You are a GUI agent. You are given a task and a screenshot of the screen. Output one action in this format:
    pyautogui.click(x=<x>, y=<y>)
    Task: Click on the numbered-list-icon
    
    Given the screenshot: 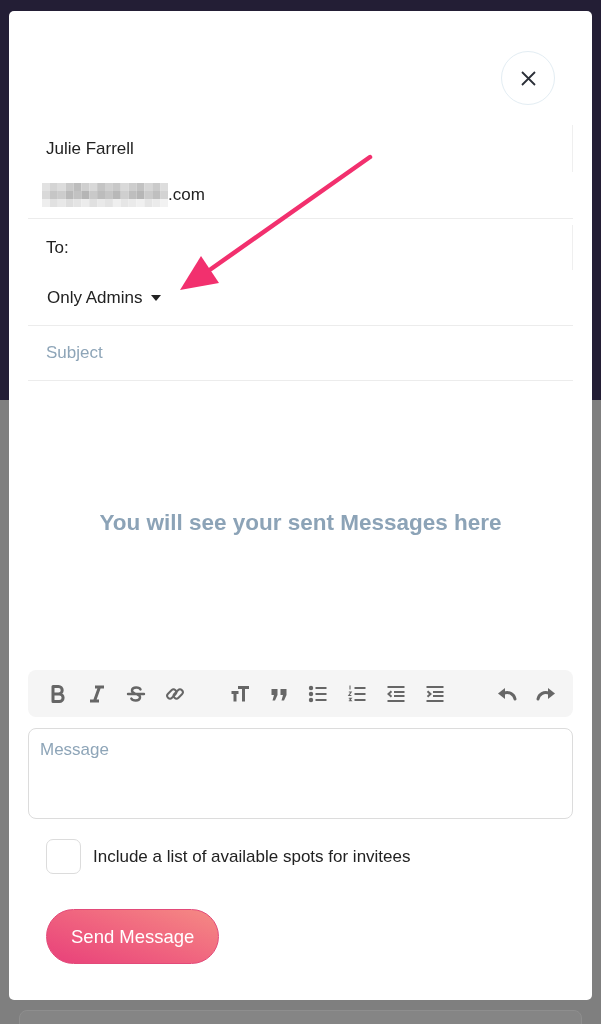 What is the action you would take?
    pyautogui.click(x=356, y=693)
    